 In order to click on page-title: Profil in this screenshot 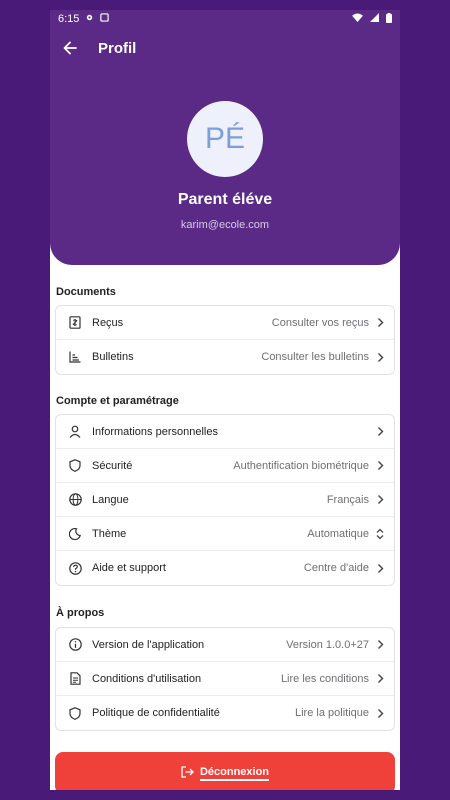, I will do `click(117, 48)`.